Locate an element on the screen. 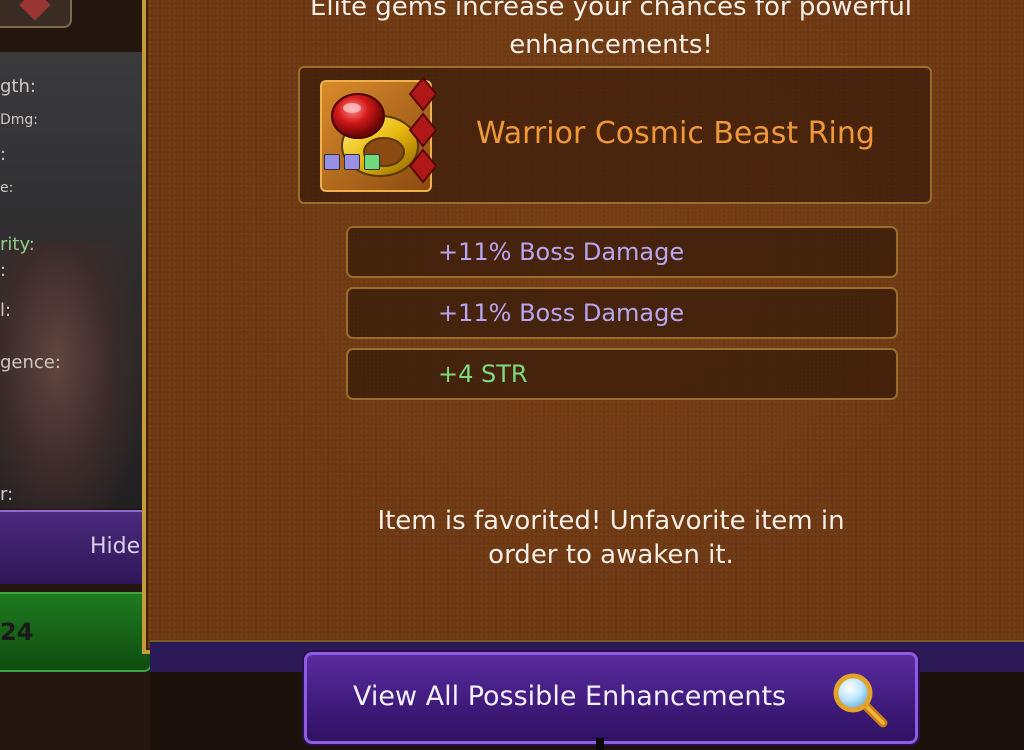 The width and height of the screenshot is (1024, 750). green-button-value: 24 is located at coordinates (17, 632).